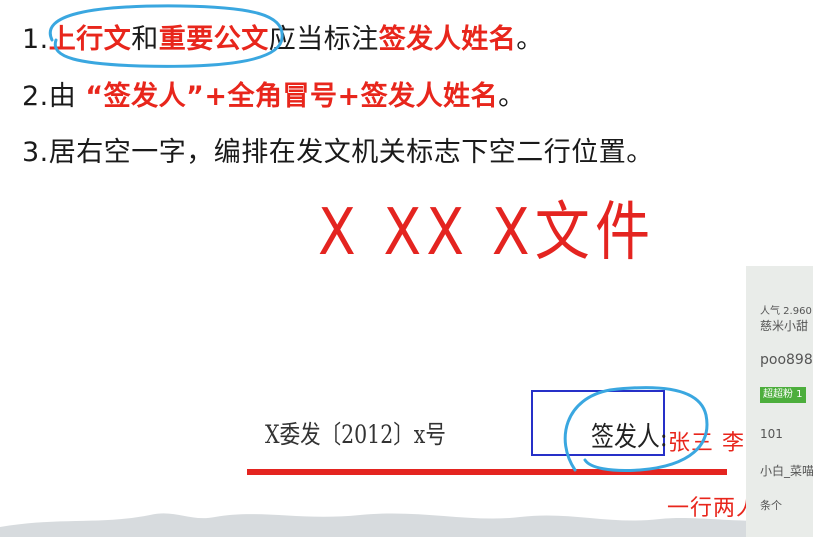  Describe the element at coordinates (783, 395) in the screenshot. I see `fan-badge: 超超粉 1` at that location.